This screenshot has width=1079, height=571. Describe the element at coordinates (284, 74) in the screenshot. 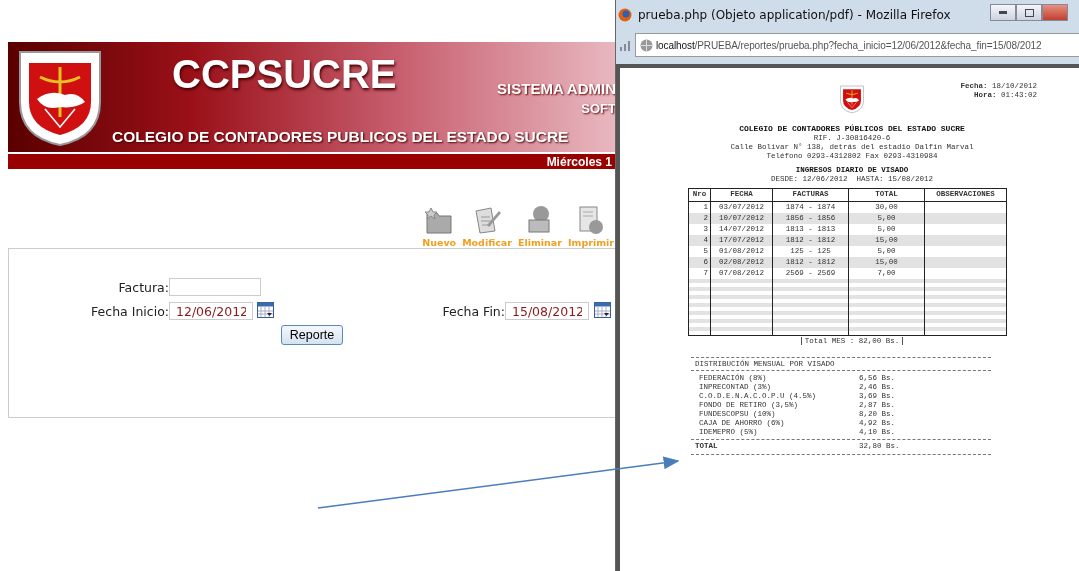

I see `site-title: CCPSUCRE` at that location.